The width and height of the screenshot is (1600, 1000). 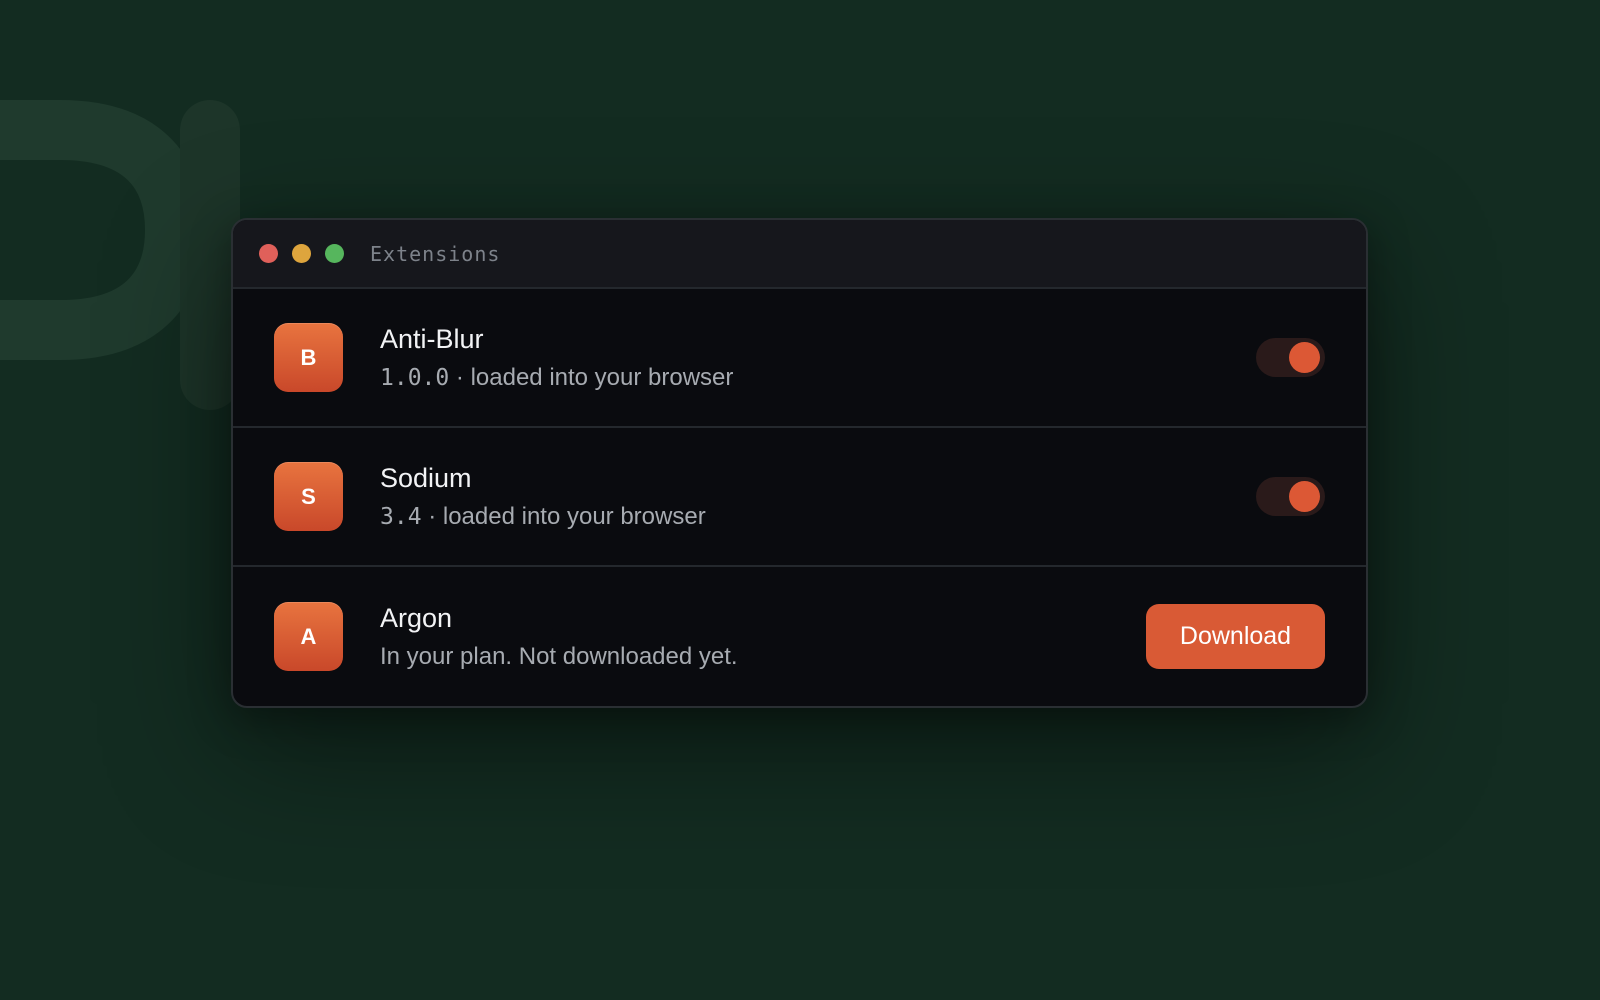 I want to click on maximize-window-button, so click(x=334, y=253).